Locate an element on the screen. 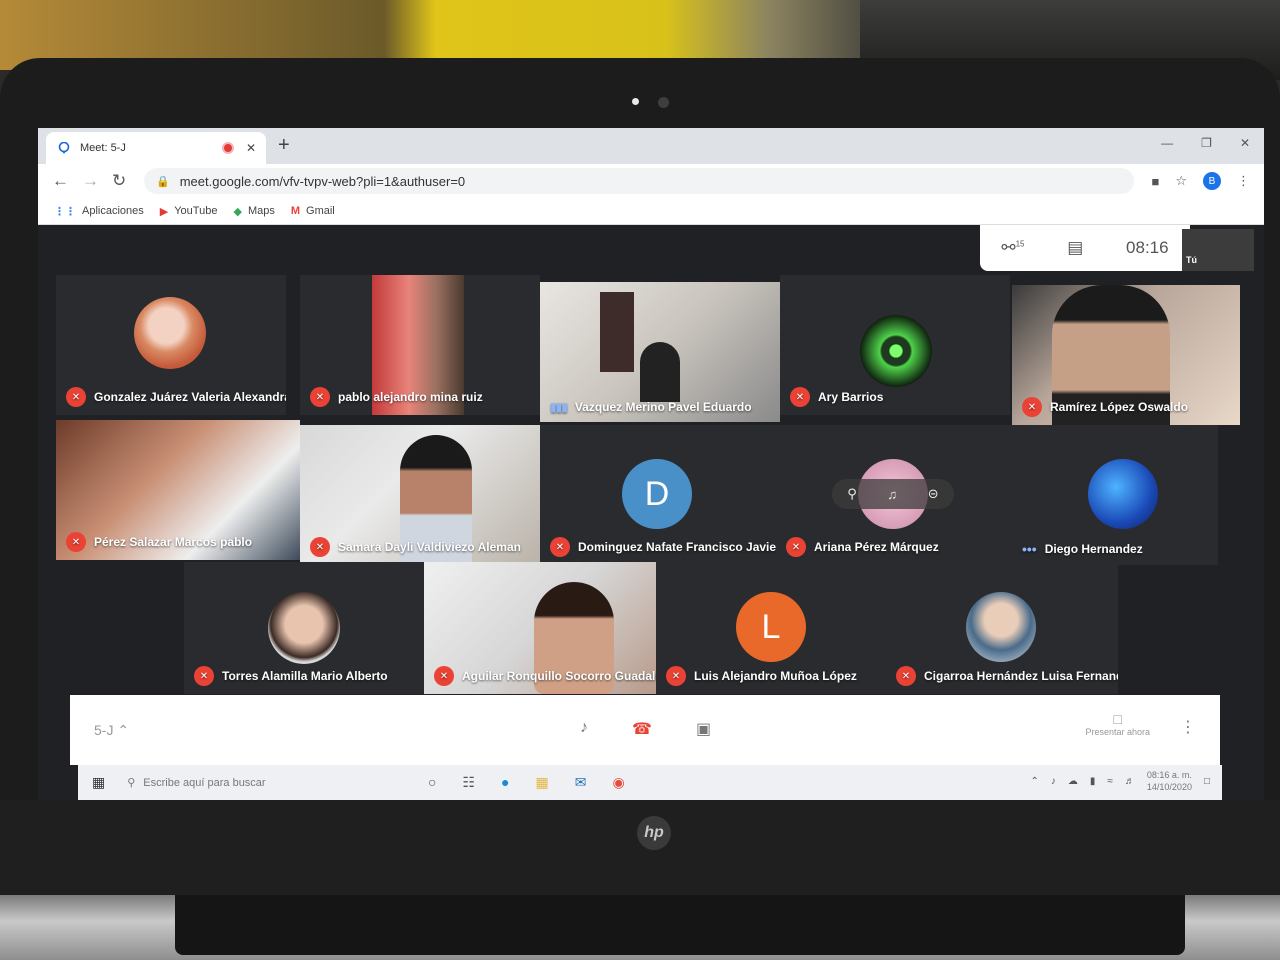 This screenshot has height=960, width=1280. meeting-code: 5-J ⌃ is located at coordinates (111, 730).